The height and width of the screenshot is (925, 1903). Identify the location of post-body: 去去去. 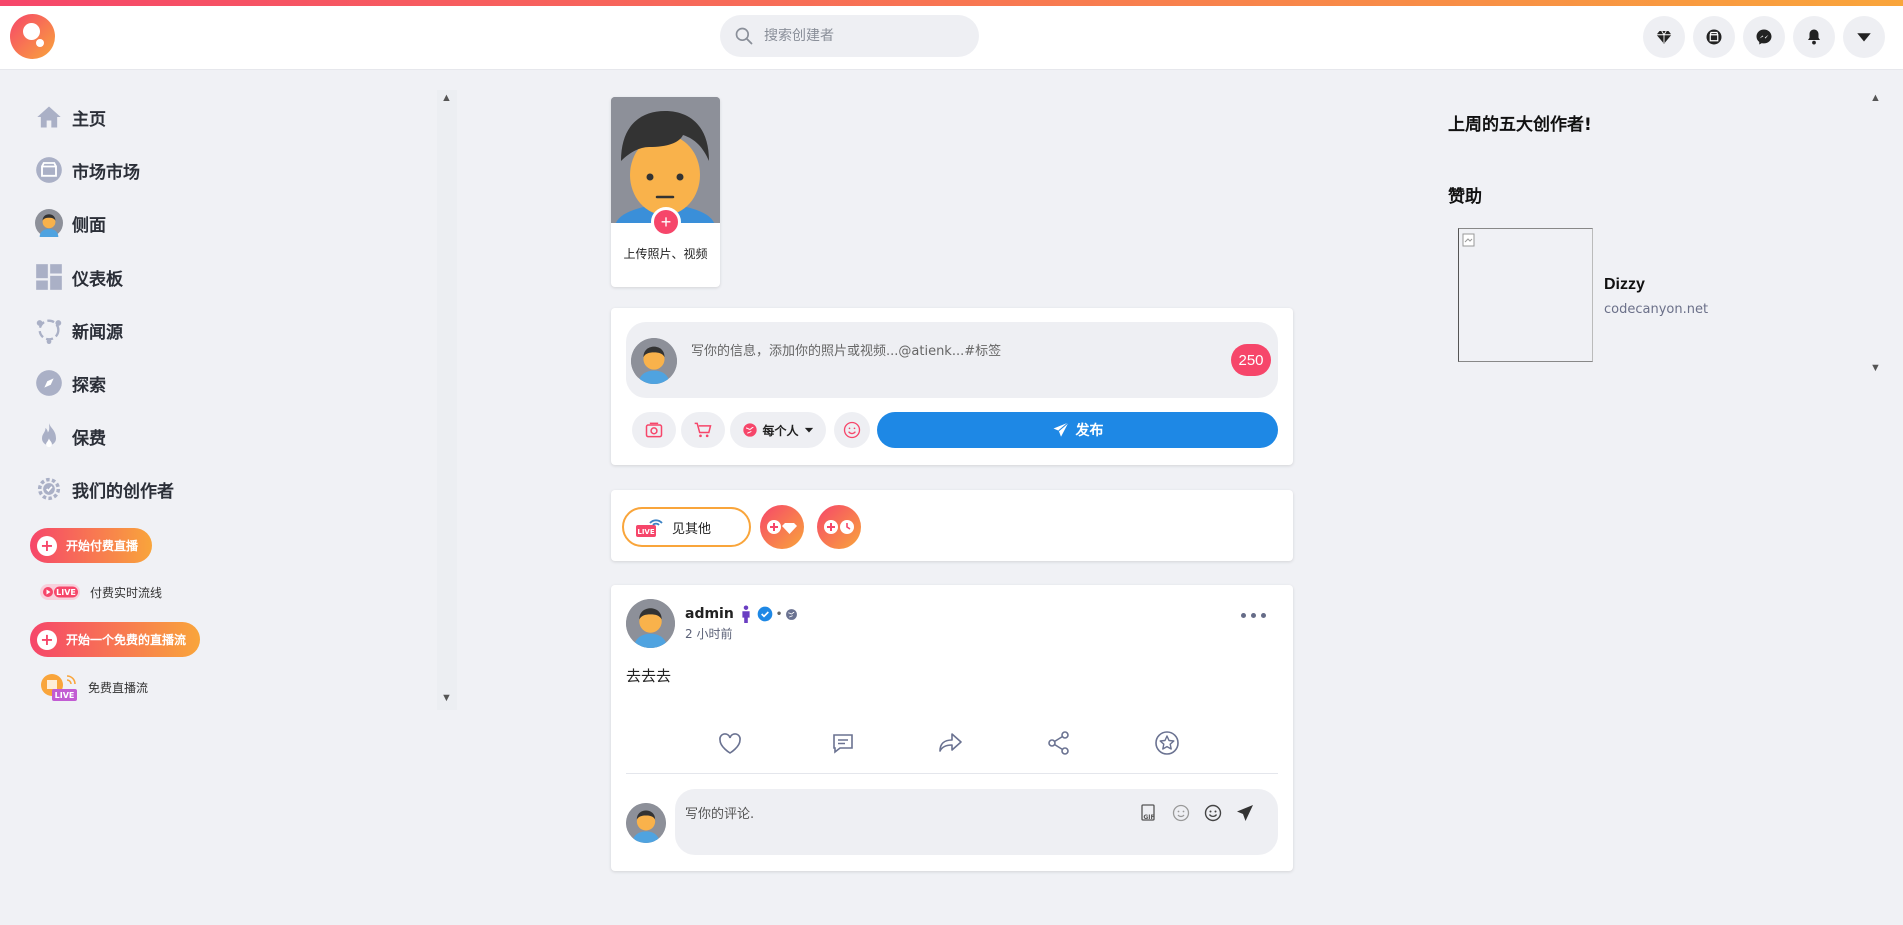
(649, 676).